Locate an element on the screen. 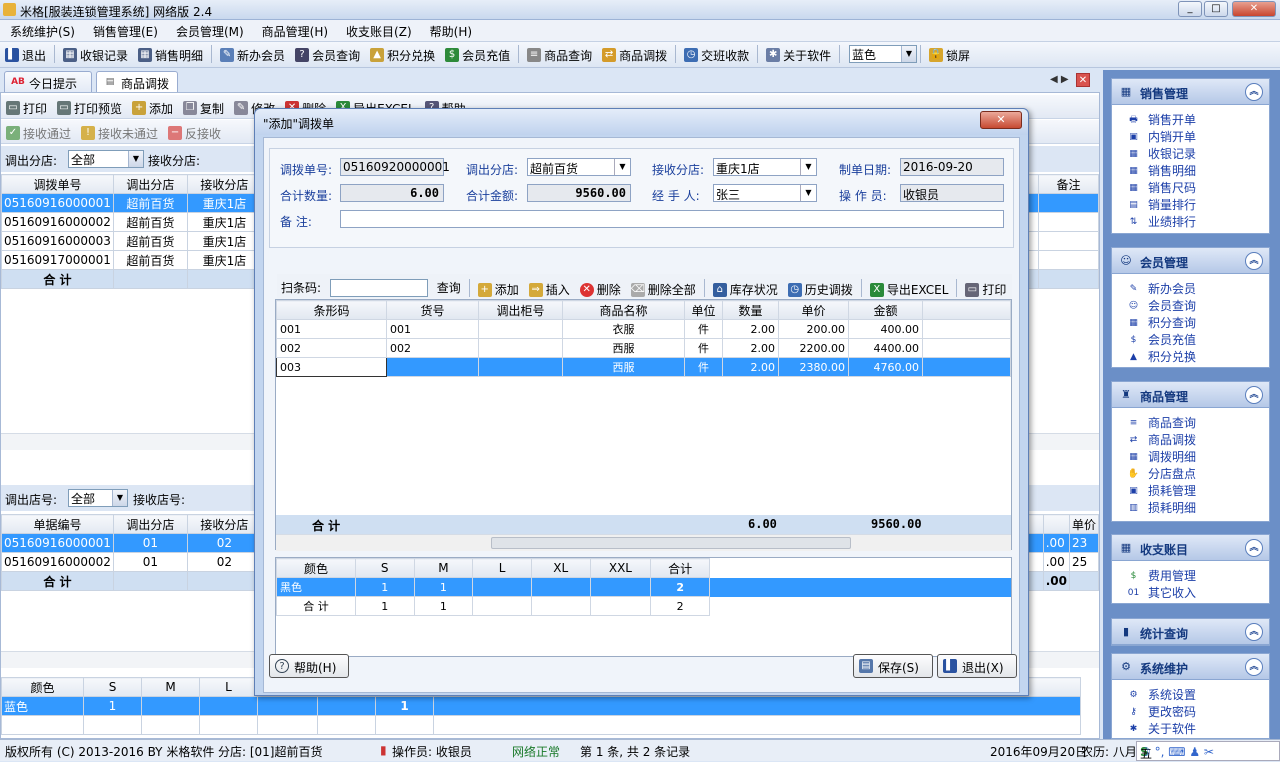 This screenshot has height=762, width=1280. col-total: 合计 is located at coordinates (680, 568).